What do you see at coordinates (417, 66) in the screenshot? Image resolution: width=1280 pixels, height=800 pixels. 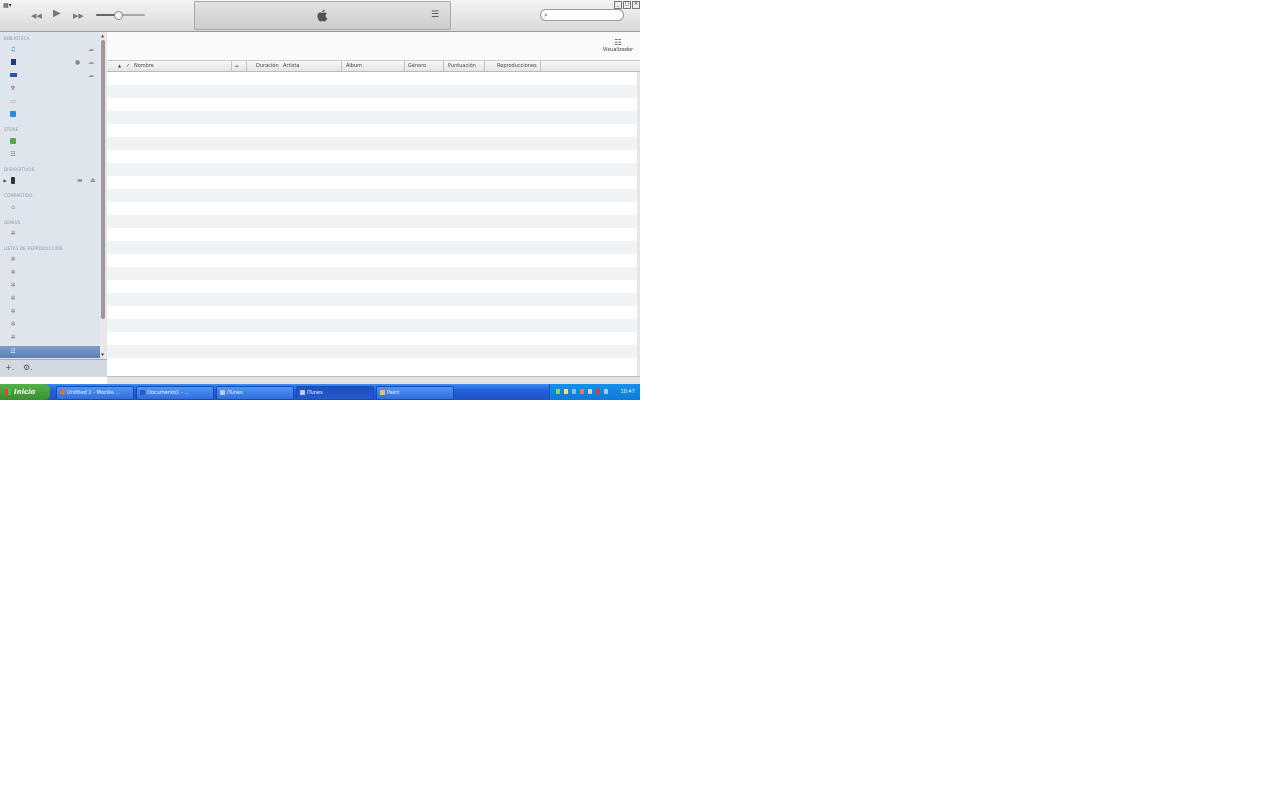 I see `column-header-genre: Género` at bounding box center [417, 66].